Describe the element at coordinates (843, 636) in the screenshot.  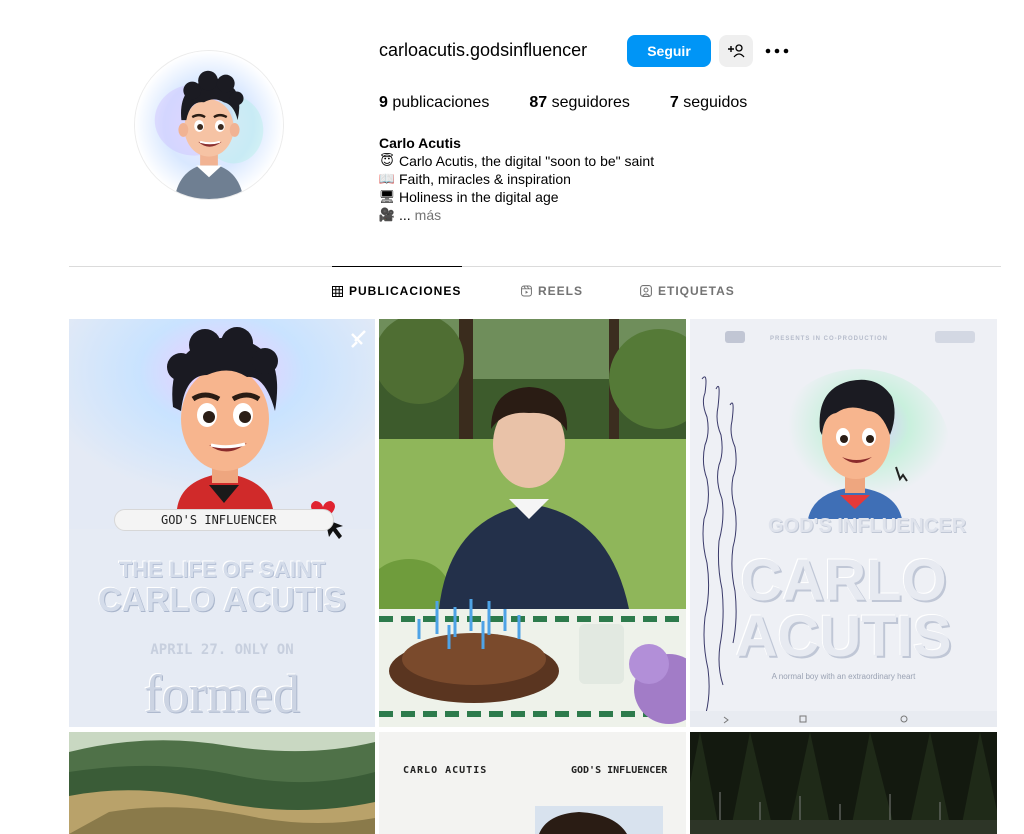
I see `post-title-line: ACUTIS` at that location.